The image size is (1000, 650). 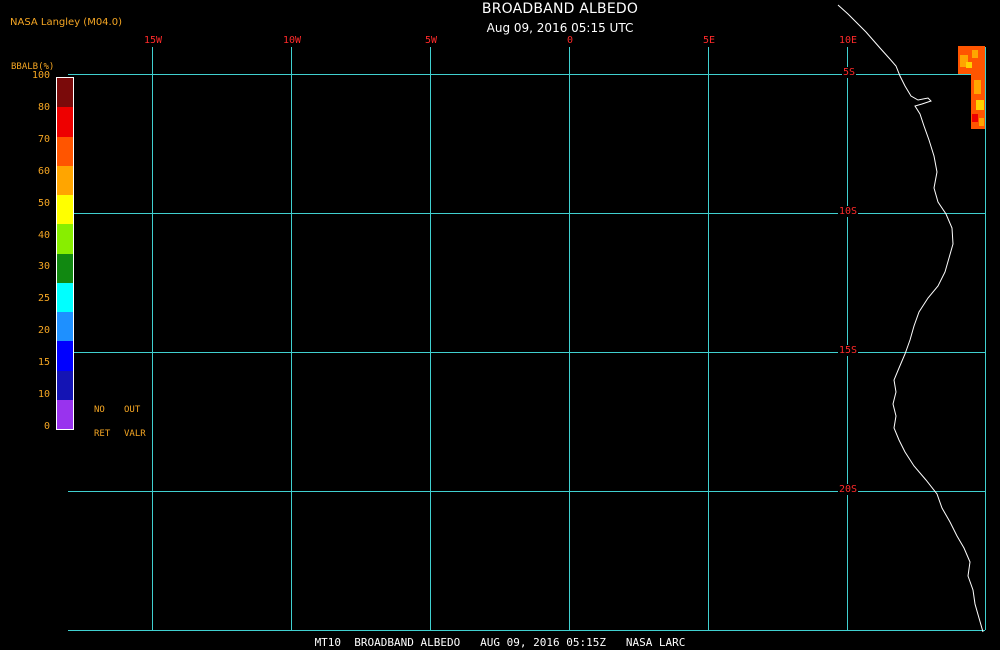 What do you see at coordinates (910, 318) in the screenshot?
I see `coastline` at bounding box center [910, 318].